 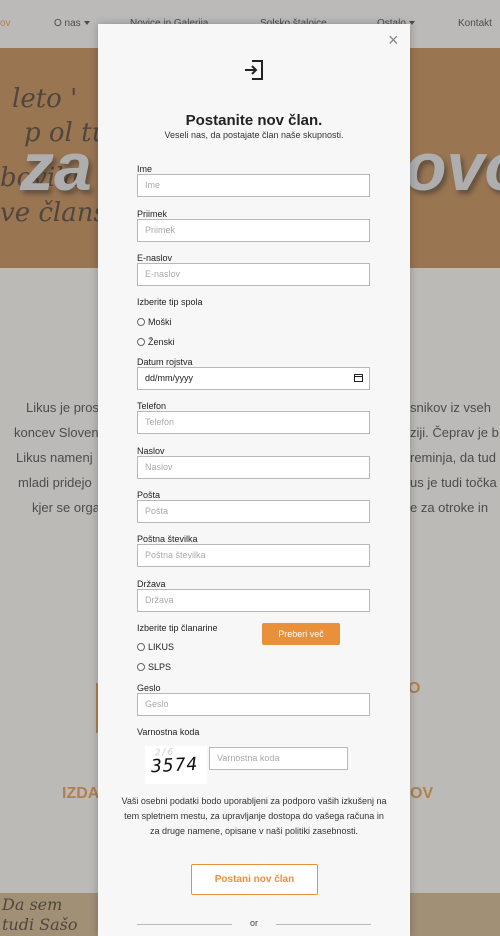 I want to click on field-label: Država, so click(x=151, y=584).